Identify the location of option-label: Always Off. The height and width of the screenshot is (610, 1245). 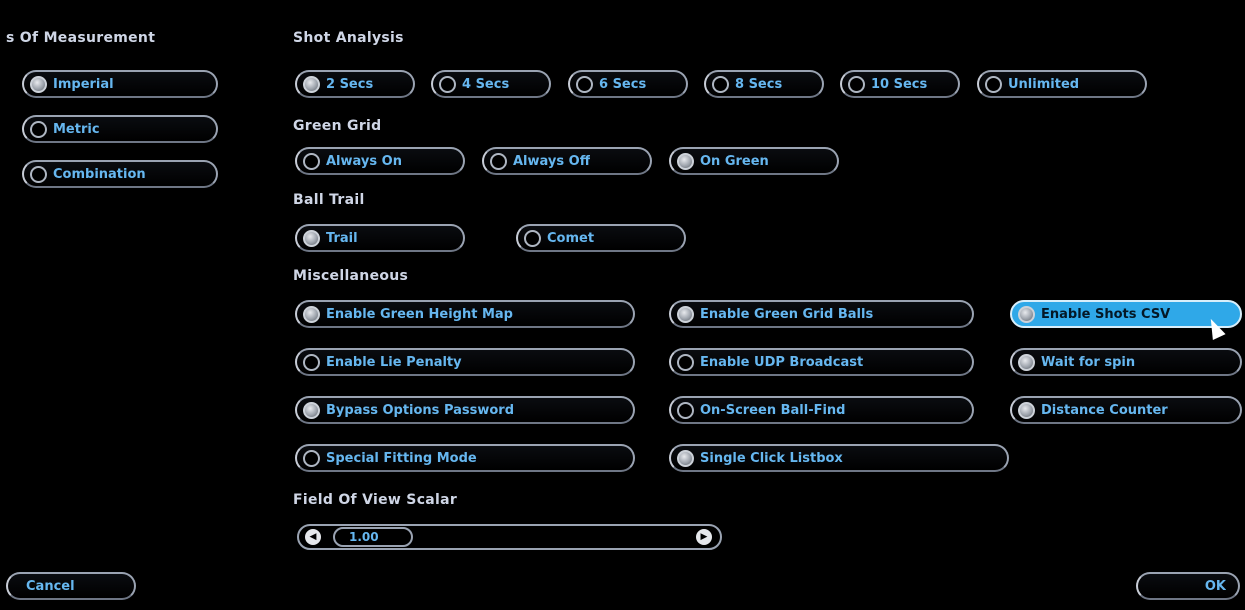
(552, 161).